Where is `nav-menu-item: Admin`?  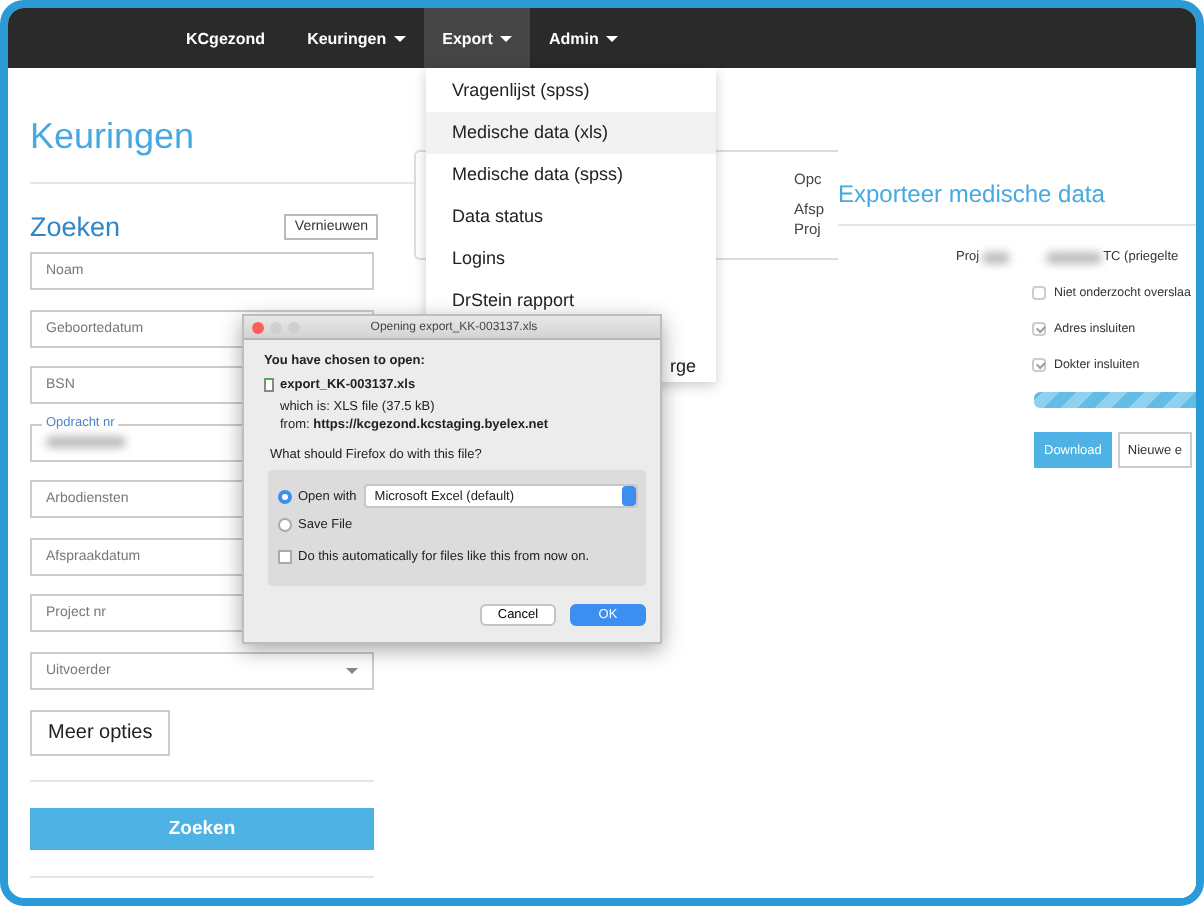
nav-menu-item: Admin is located at coordinates (583, 38).